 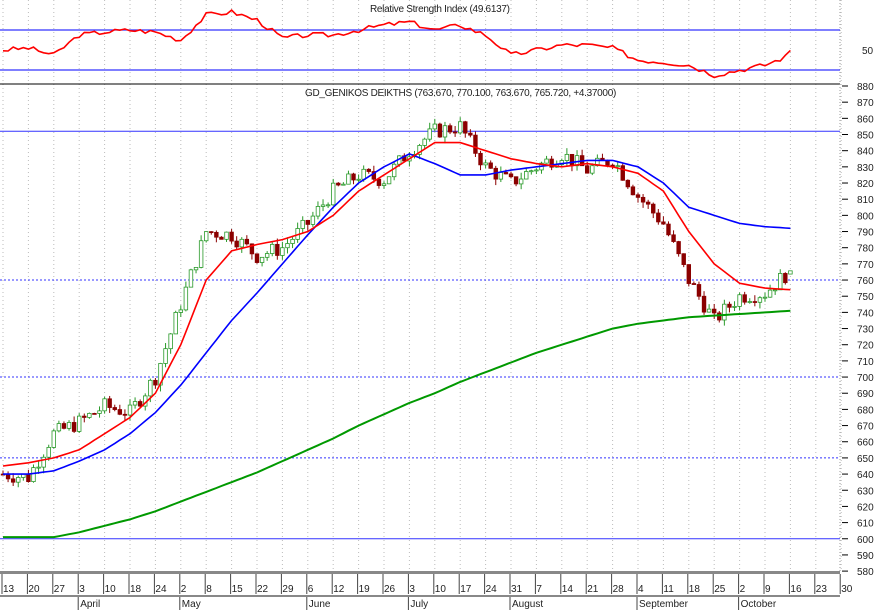 What do you see at coordinates (9, 589) in the screenshot?
I see `x-tick-label: 13` at bounding box center [9, 589].